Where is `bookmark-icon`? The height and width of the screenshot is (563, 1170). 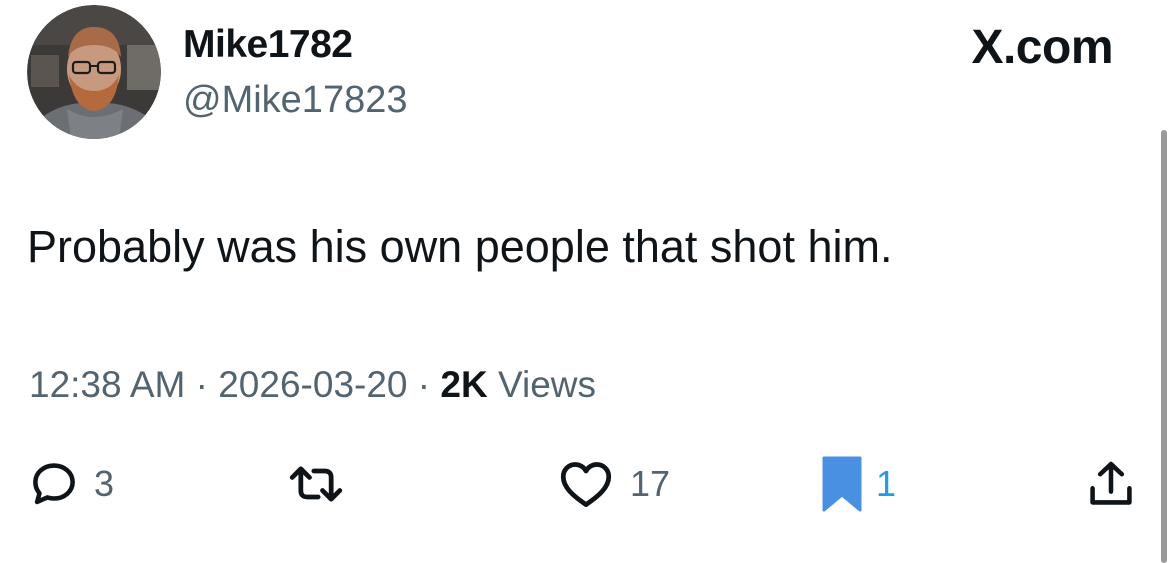
bookmark-icon is located at coordinates (842, 484).